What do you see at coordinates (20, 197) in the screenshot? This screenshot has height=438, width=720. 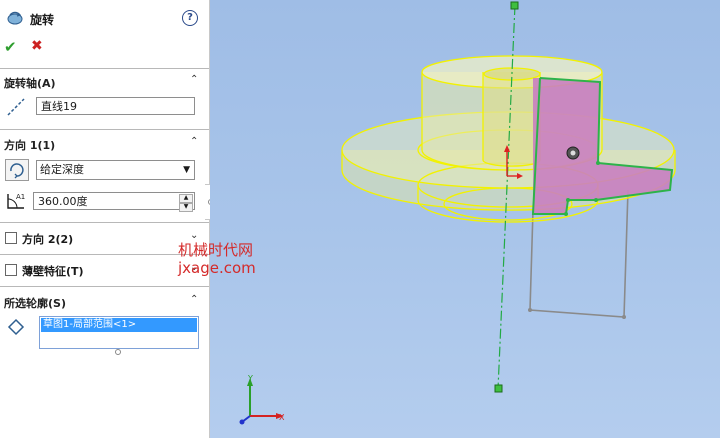 I see `svg-text: A1` at bounding box center [20, 197].